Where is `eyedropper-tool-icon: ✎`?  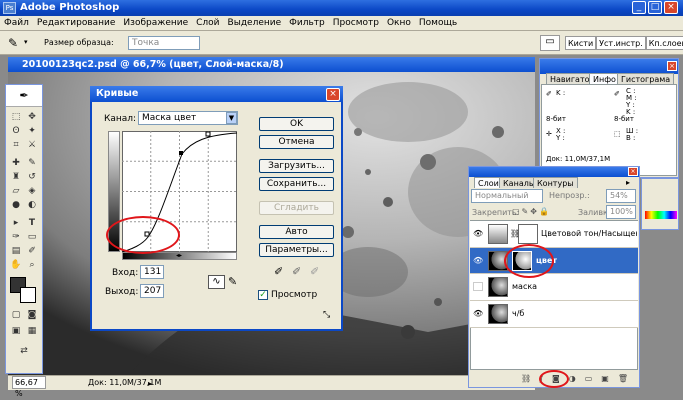 eyedropper-tool-icon: ✎ is located at coordinates (13, 43).